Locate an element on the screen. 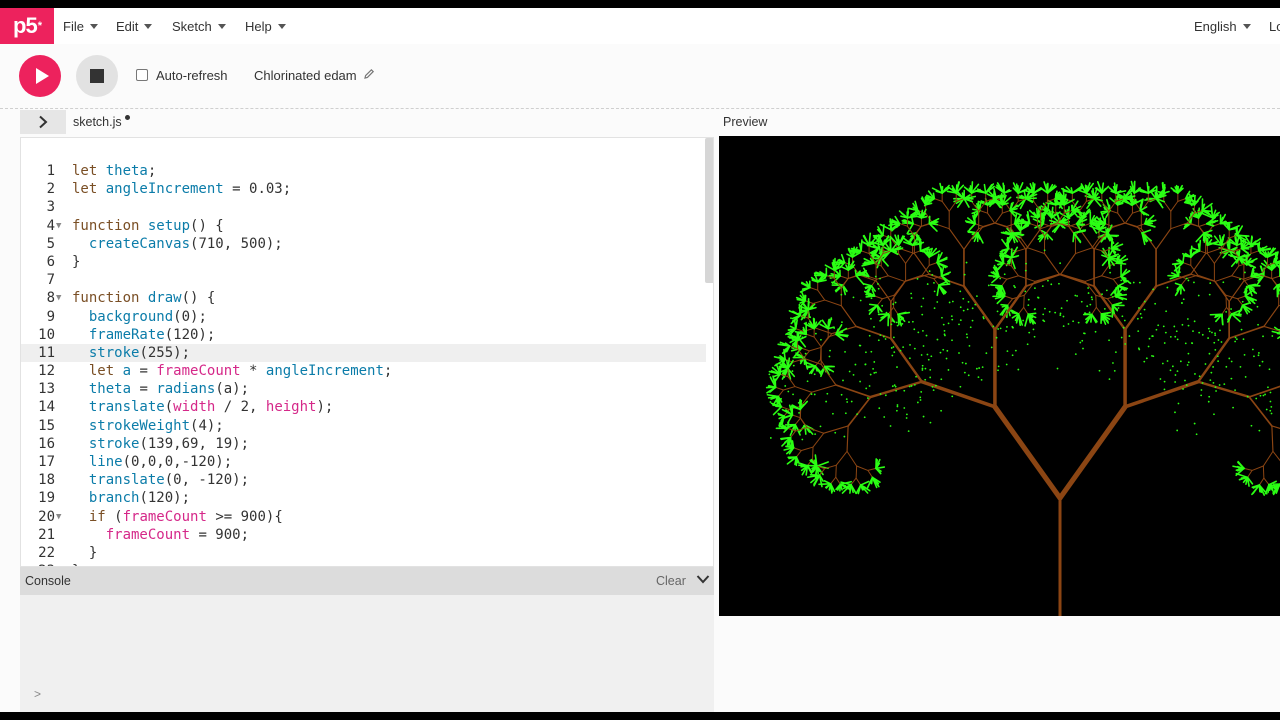  code-line: 16 stroke(139,69, 19); is located at coordinates (363, 444).